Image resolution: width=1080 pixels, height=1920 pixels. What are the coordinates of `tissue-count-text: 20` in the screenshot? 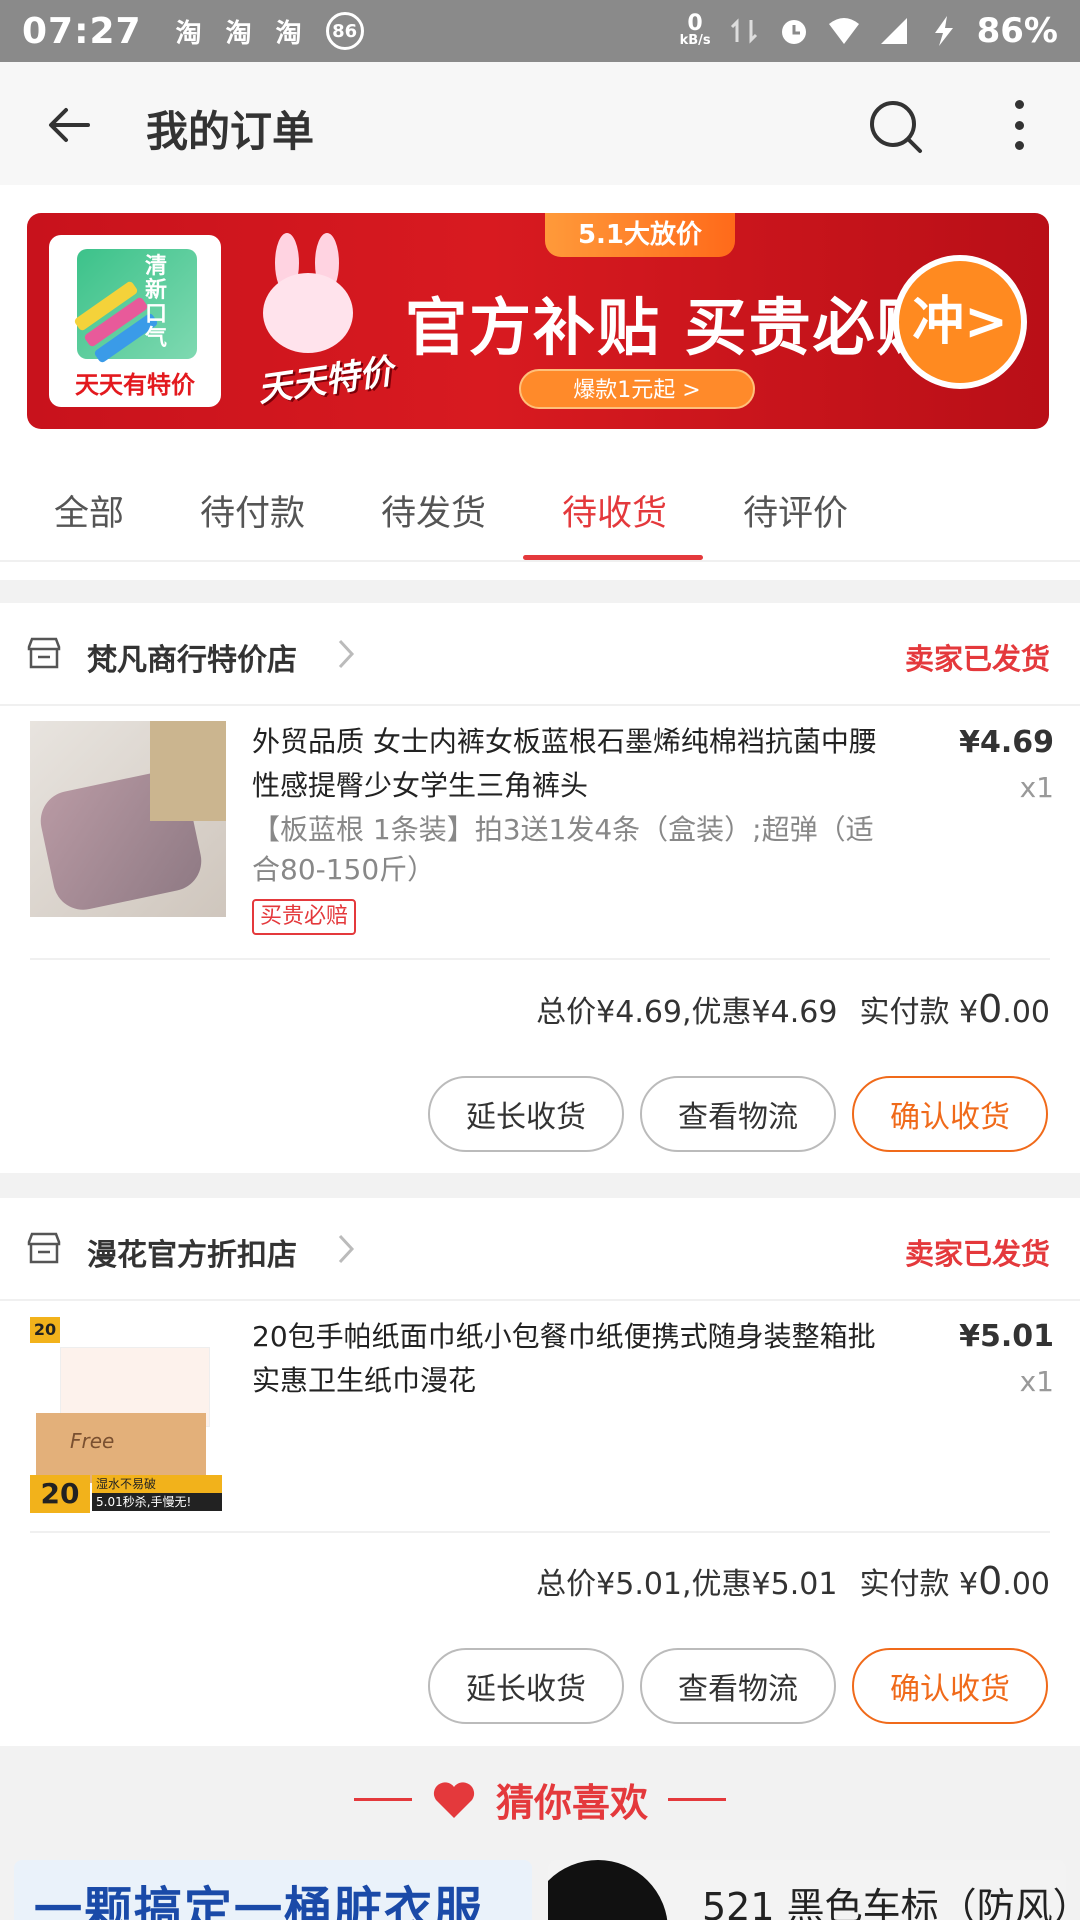 It's located at (45, 1330).